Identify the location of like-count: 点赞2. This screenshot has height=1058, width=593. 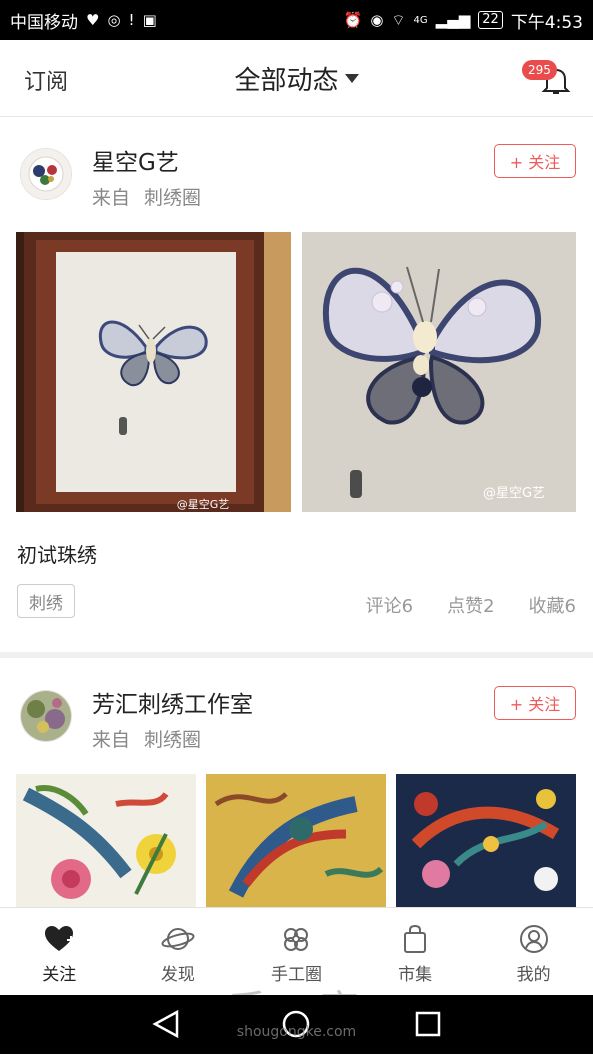
(470, 605).